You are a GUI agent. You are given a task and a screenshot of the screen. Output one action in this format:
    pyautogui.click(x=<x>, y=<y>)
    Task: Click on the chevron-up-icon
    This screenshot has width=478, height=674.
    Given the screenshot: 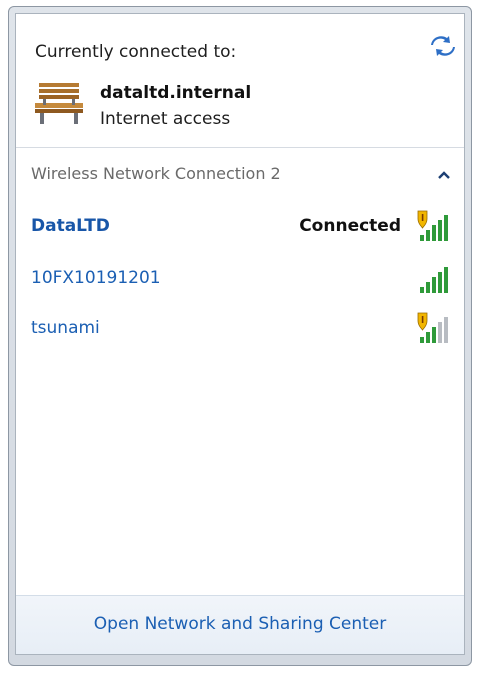 What is the action you would take?
    pyautogui.click(x=444, y=175)
    